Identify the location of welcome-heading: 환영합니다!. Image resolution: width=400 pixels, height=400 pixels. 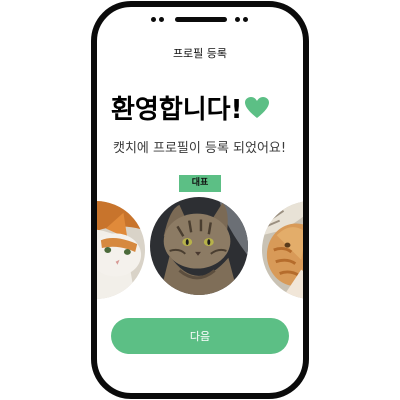
(190, 107).